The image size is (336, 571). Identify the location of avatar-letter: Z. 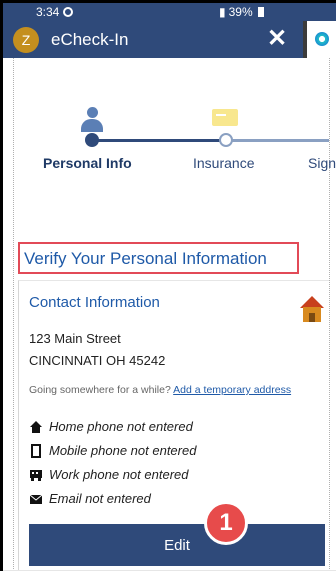
(26, 40).